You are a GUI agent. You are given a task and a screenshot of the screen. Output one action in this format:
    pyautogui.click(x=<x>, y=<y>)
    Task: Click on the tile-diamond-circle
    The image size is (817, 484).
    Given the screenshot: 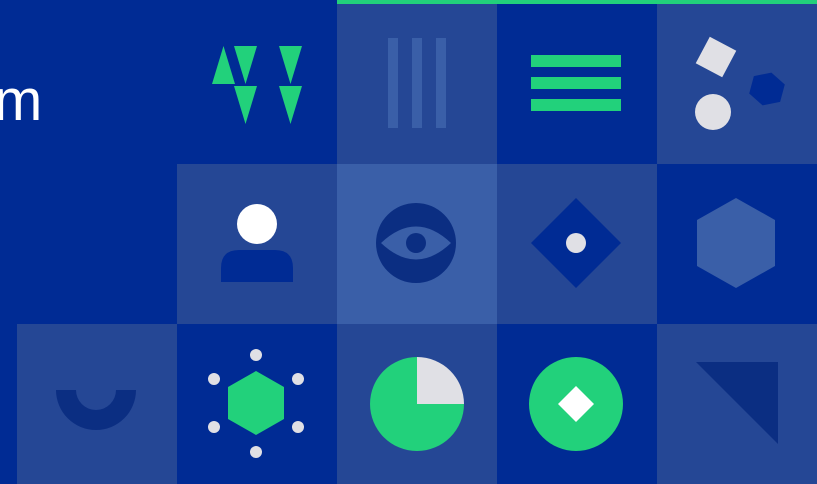 What is the action you would take?
    pyautogui.click(x=577, y=404)
    